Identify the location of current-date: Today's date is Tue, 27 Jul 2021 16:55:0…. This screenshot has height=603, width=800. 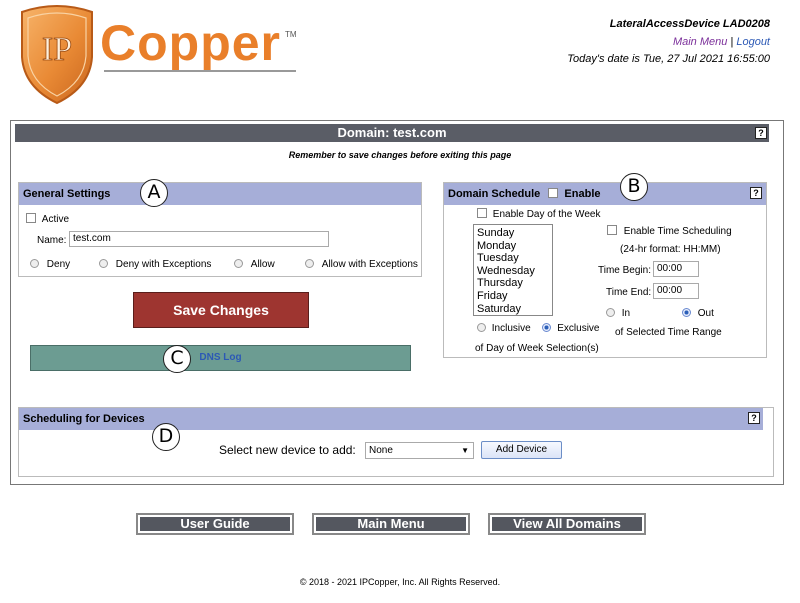
(668, 59).